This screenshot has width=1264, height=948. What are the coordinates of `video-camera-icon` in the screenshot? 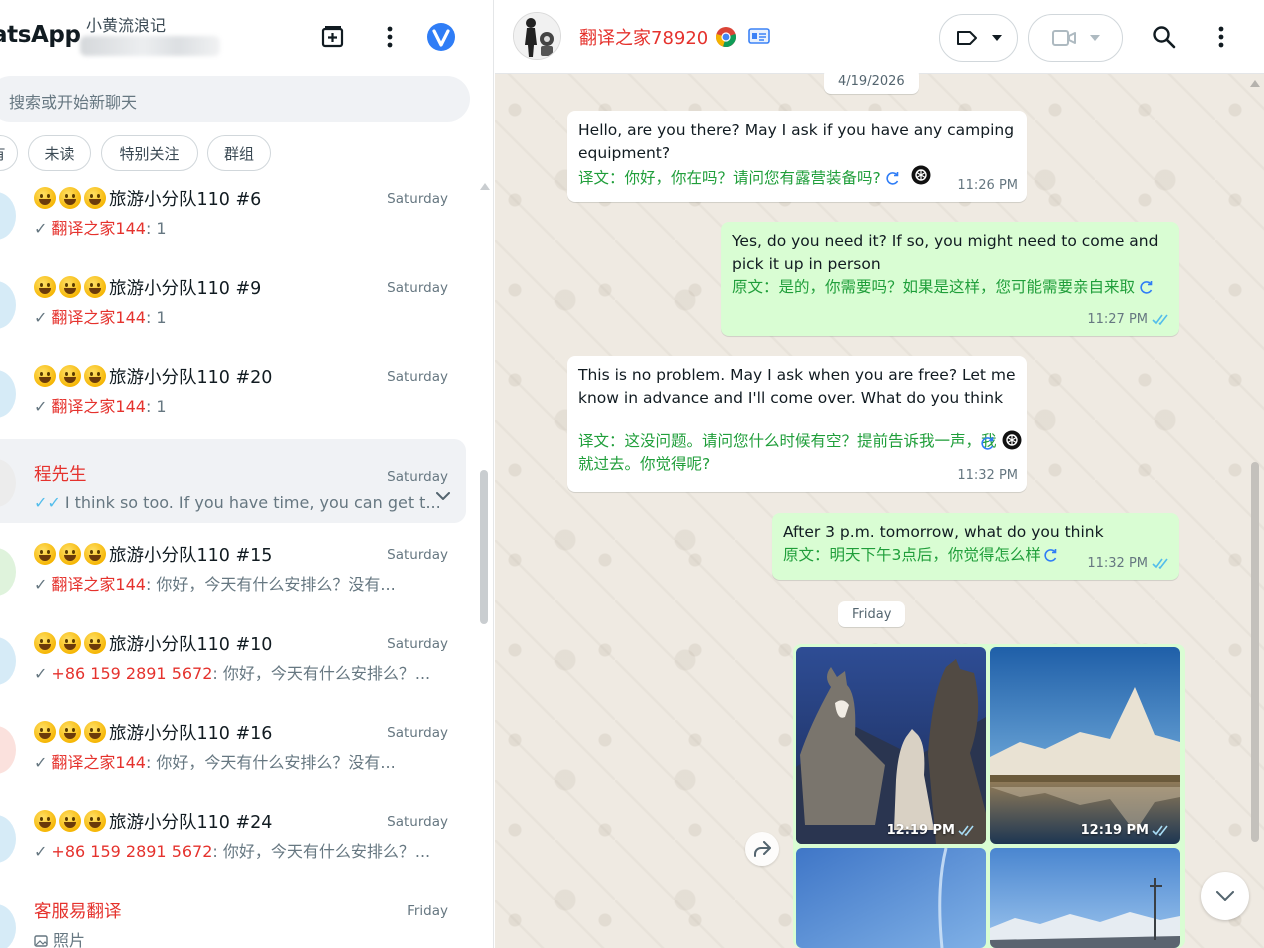 It's located at (1063, 38).